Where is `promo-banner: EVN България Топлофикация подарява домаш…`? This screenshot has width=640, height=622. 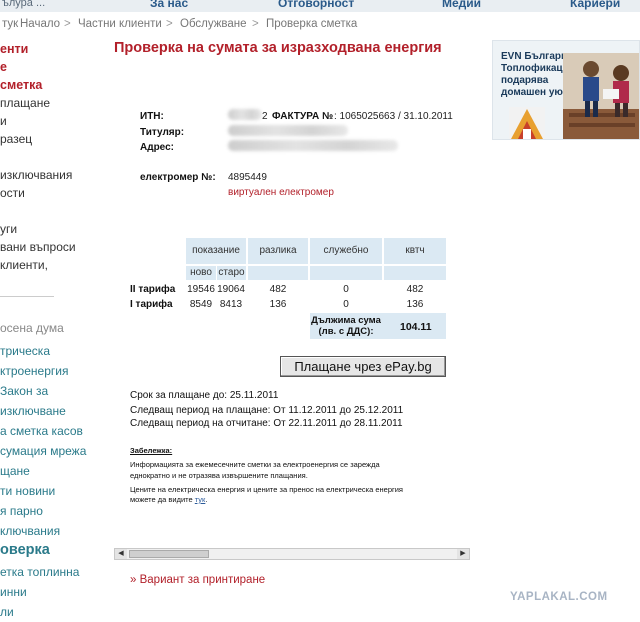 promo-banner: EVN България Топлофикация подарява домаш… is located at coordinates (566, 90).